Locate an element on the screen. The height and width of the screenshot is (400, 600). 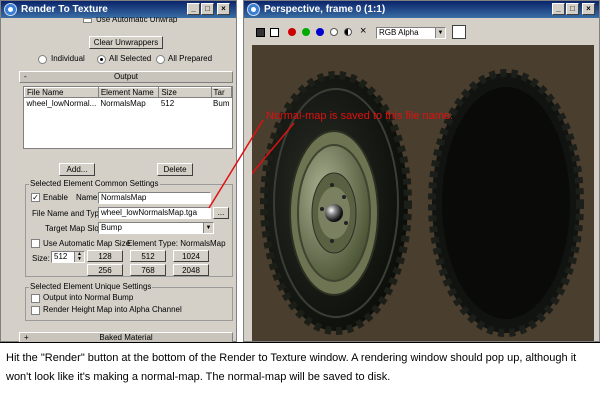
col-target: Tar is located at coordinates (221, 92).